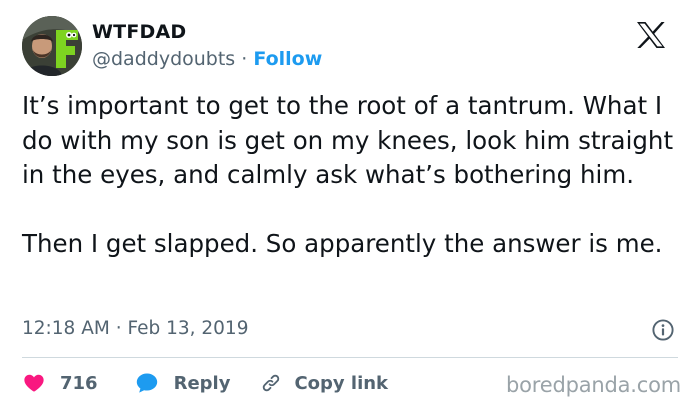 This screenshot has width=700, height=410. Describe the element at coordinates (135, 328) in the screenshot. I see `tweet-timestamp: 12:18 AM · Feb 13, 2019` at that location.